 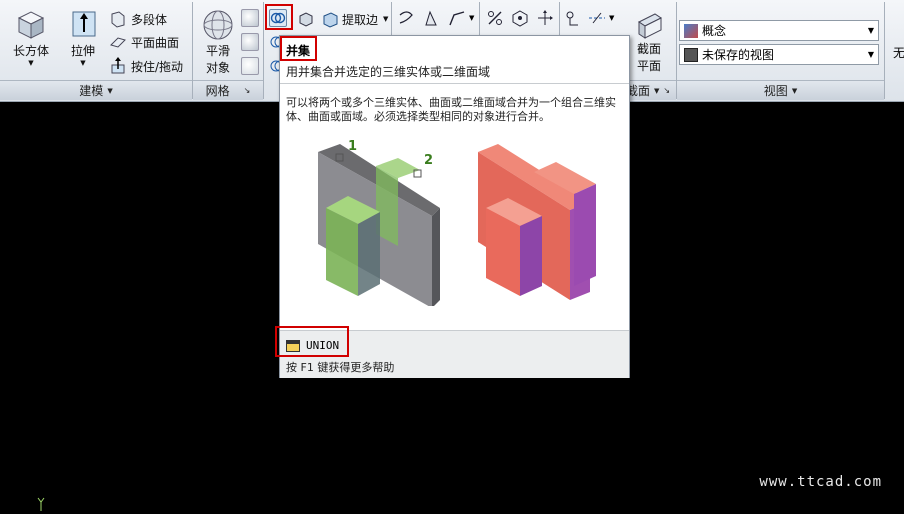 What do you see at coordinates (340, 367) in the screenshot?
I see `help-text: 按 F1 键获得更多帮助` at bounding box center [340, 367].